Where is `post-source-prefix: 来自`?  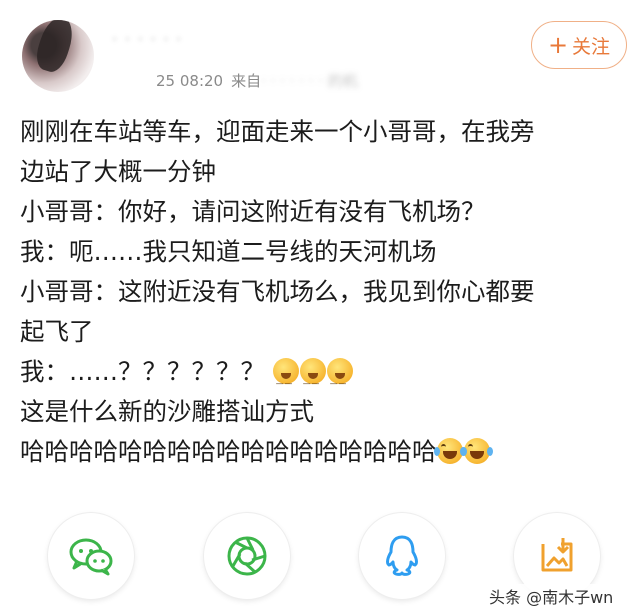
post-source-prefix: 来自 is located at coordinates (246, 81).